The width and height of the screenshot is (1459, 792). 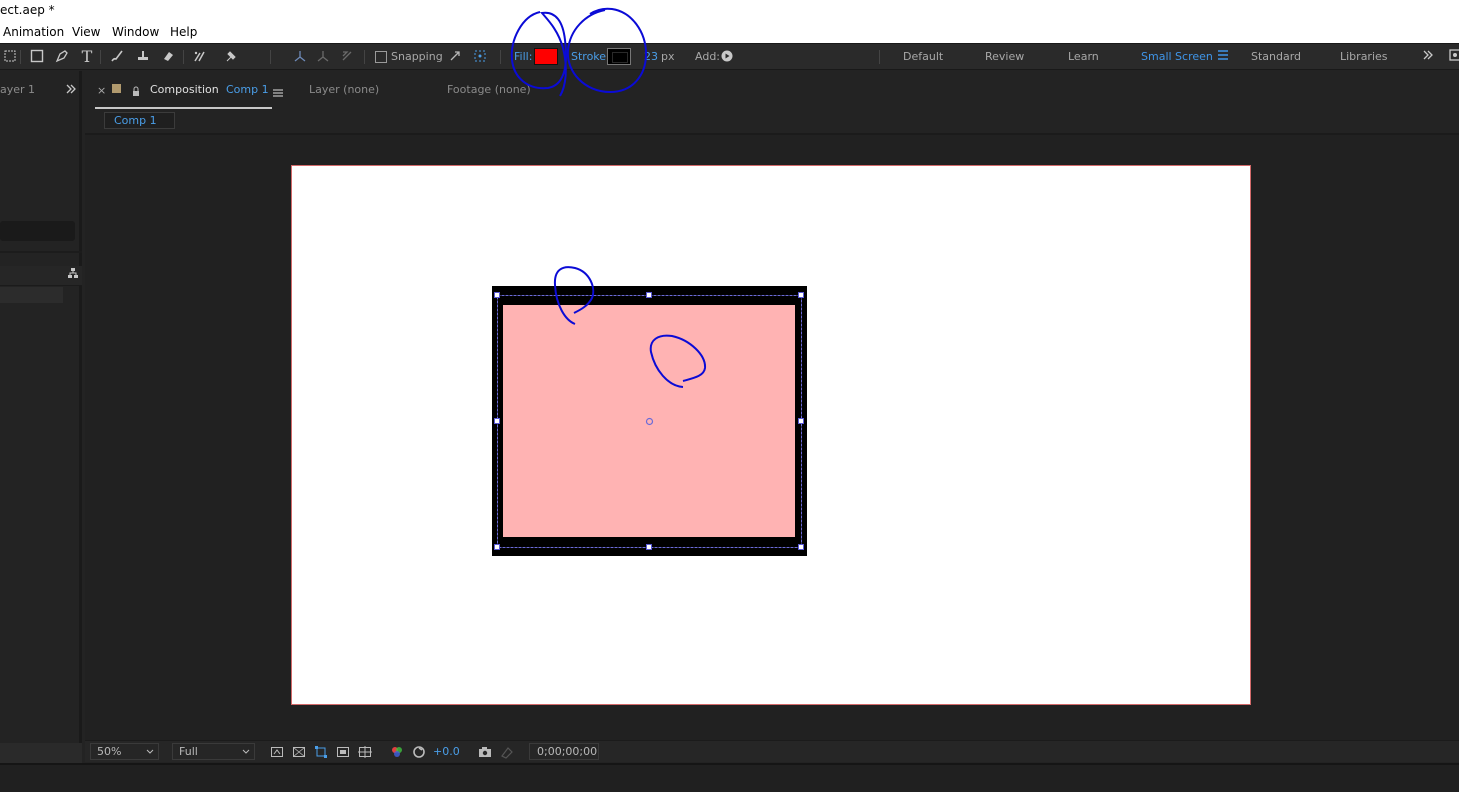 I want to click on project-panel: ayer 1, so click(x=41, y=417).